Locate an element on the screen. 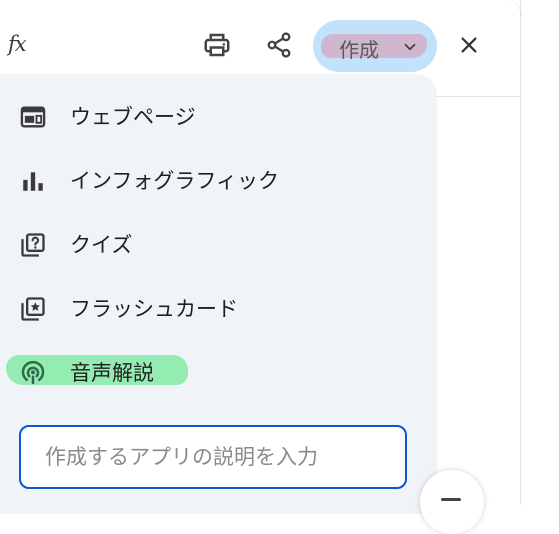 The width and height of the screenshot is (559, 534). menu-item-audio-overview: 音声解説 is located at coordinates (218, 372).